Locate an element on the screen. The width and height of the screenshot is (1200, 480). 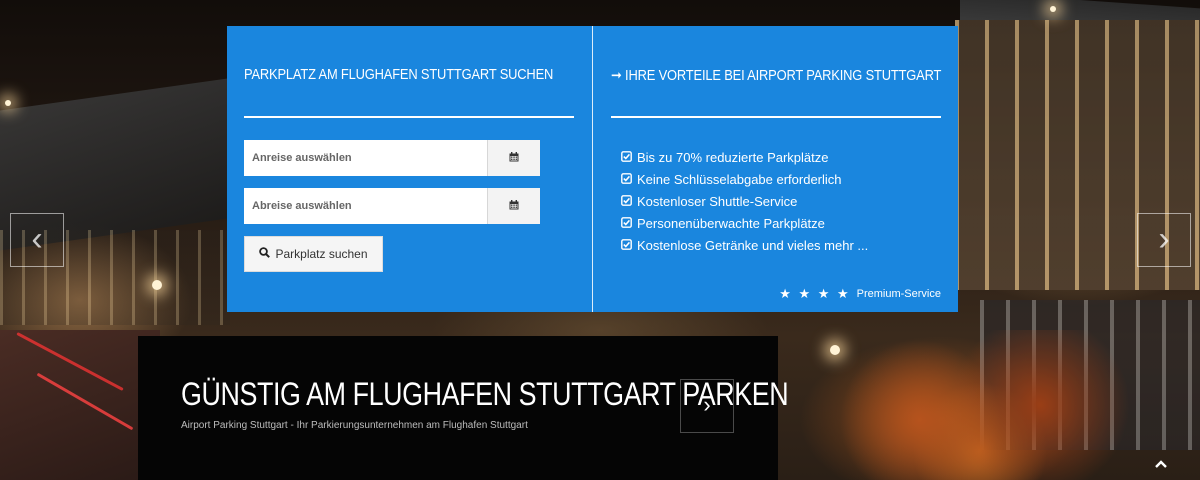
arrival-date-input is located at coordinates (365, 158).